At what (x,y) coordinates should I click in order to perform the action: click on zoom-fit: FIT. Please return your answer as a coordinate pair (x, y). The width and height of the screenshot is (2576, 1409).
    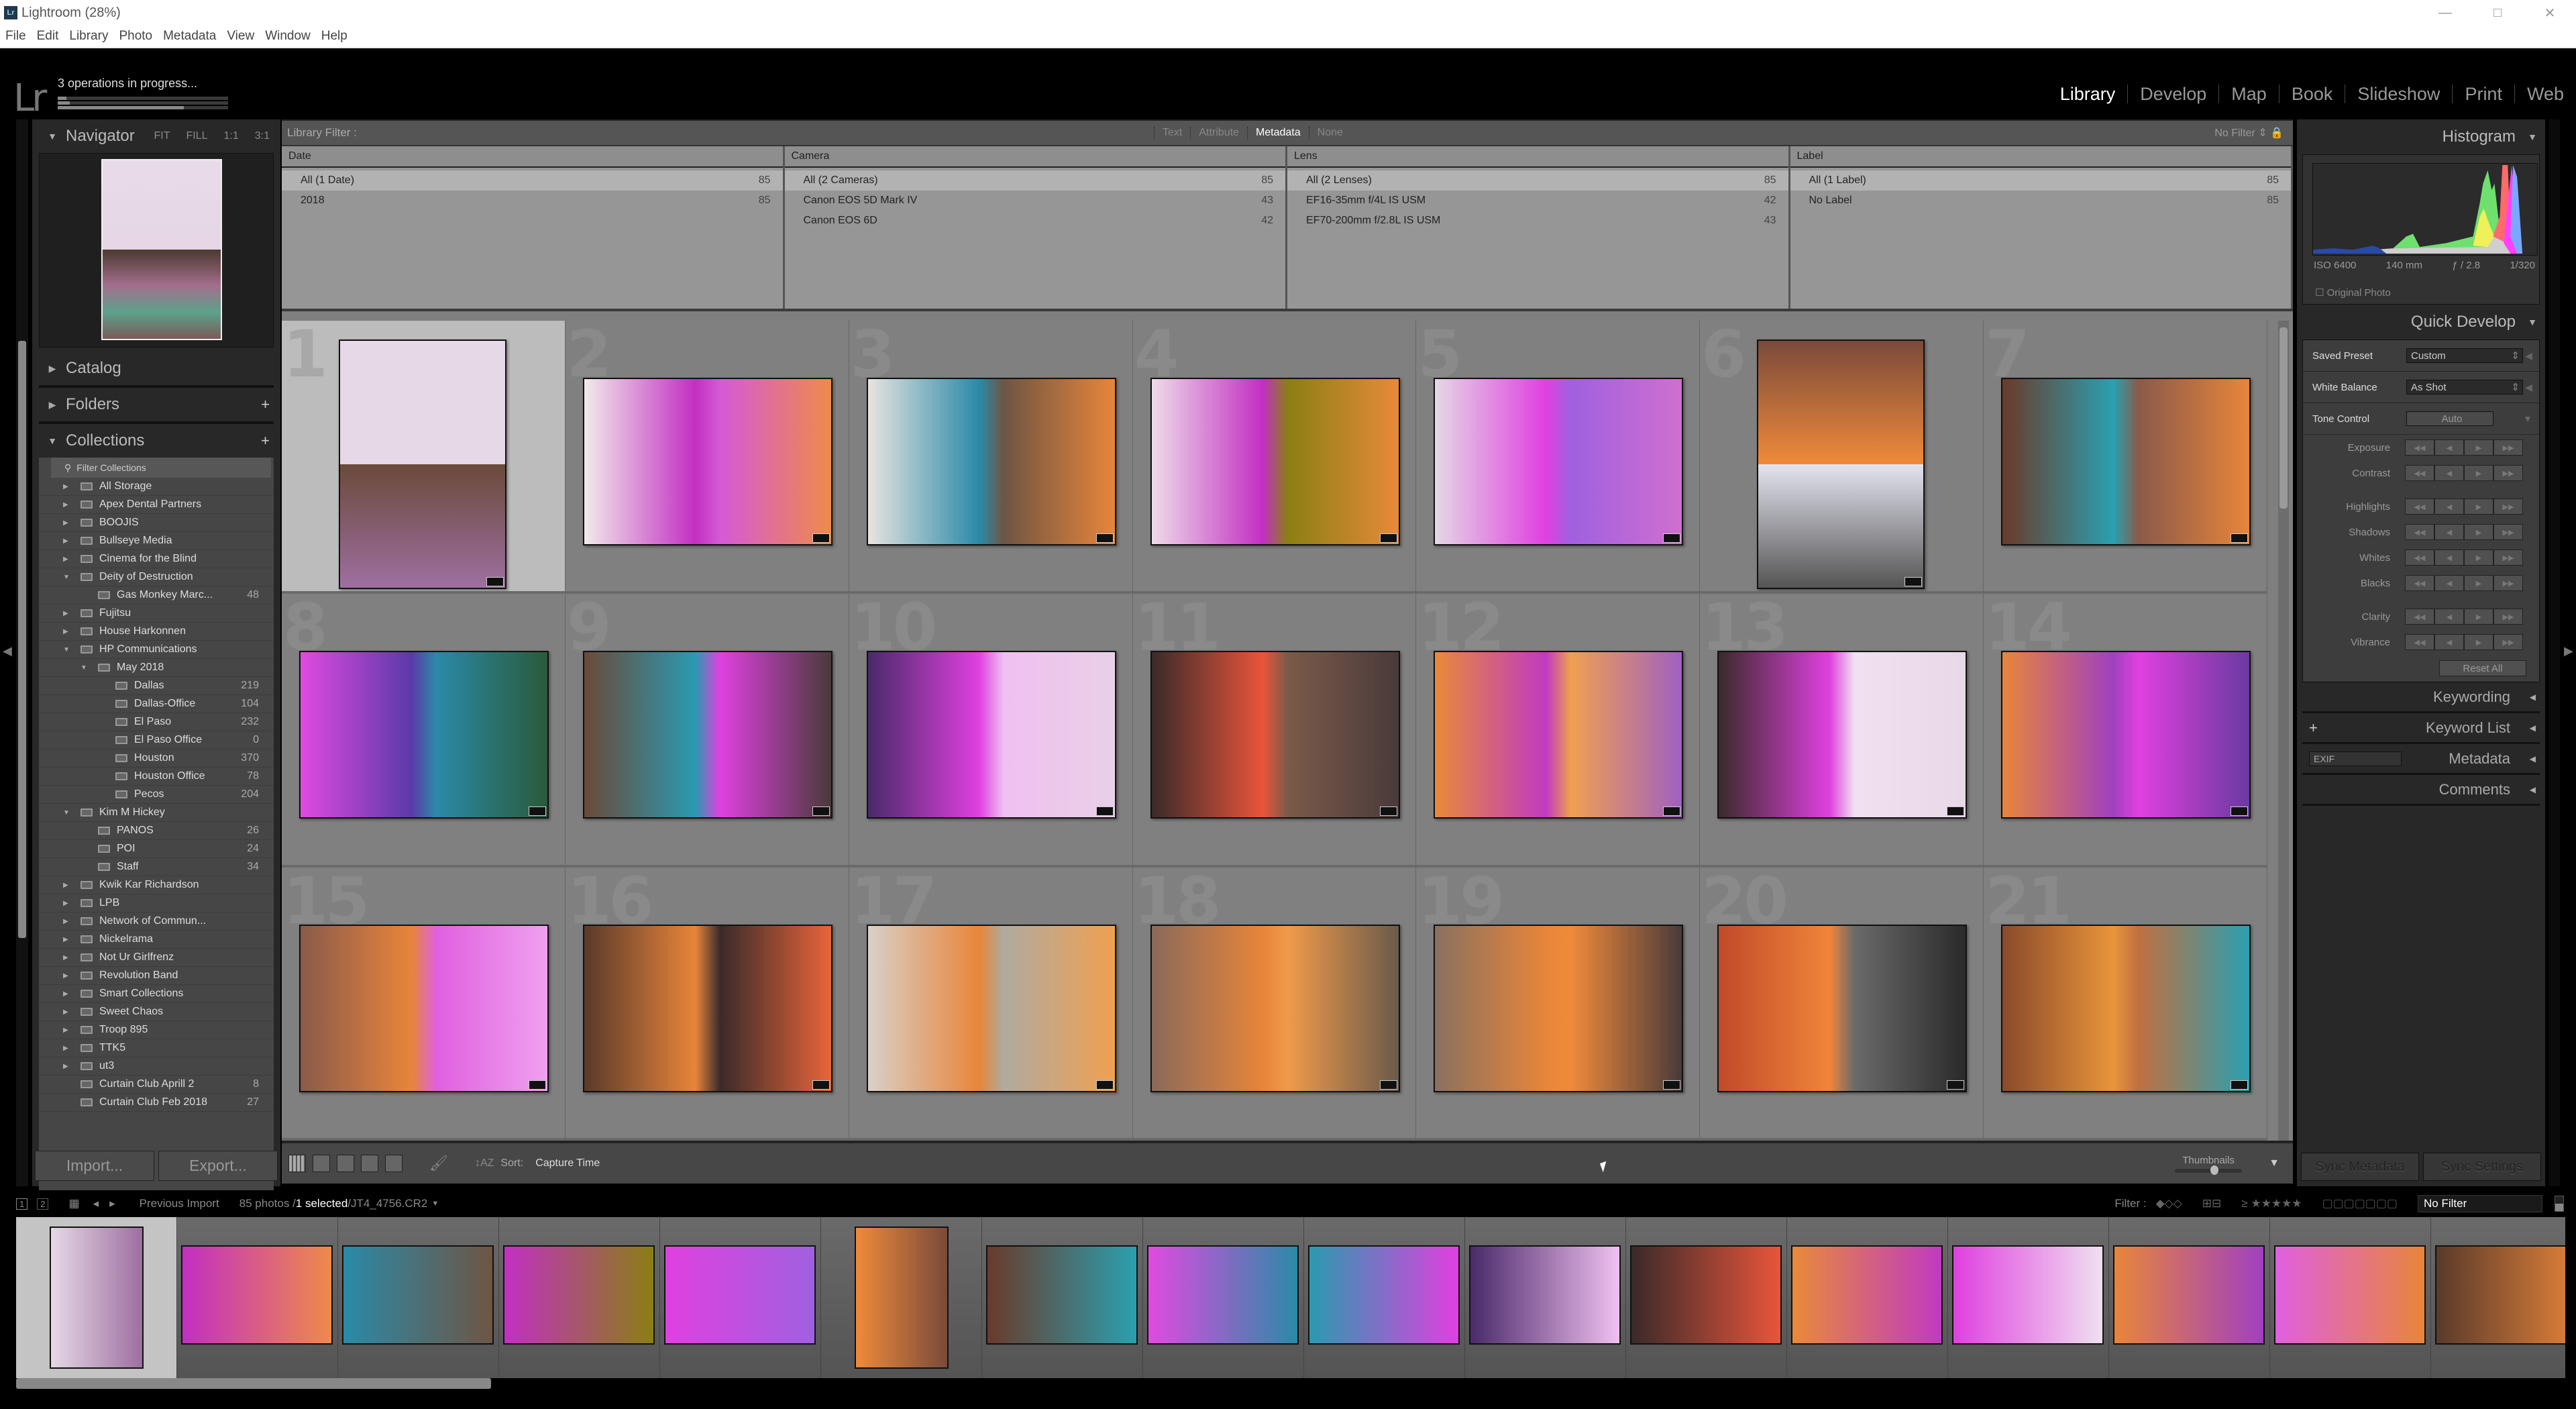
    Looking at the image, I should click on (162, 136).